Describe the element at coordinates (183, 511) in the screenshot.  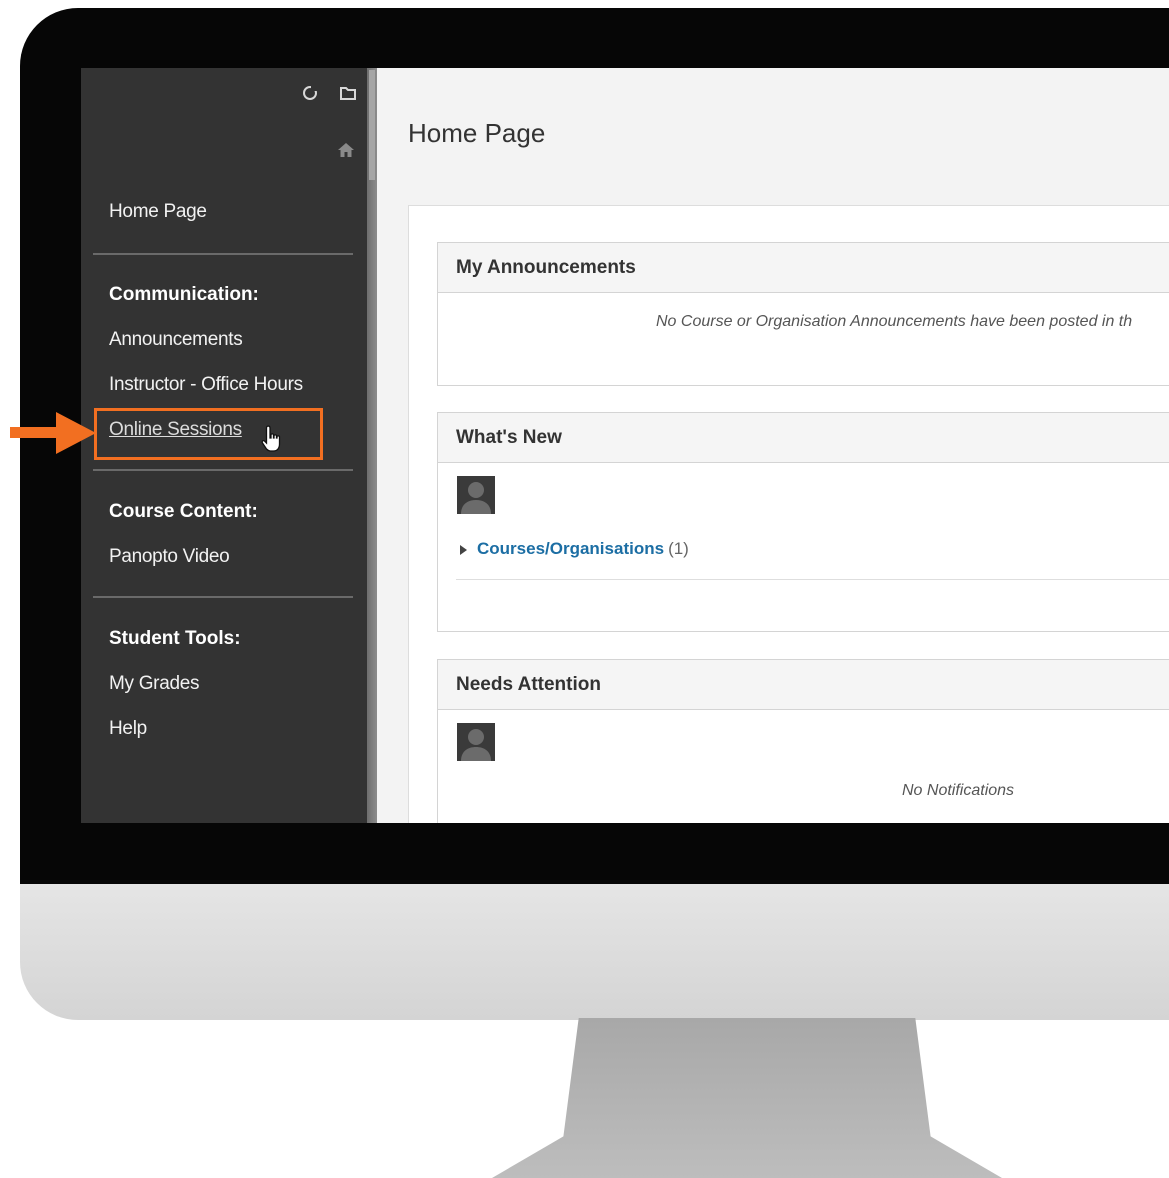
I see `sidebar-heading-course-content: Course Content:` at that location.